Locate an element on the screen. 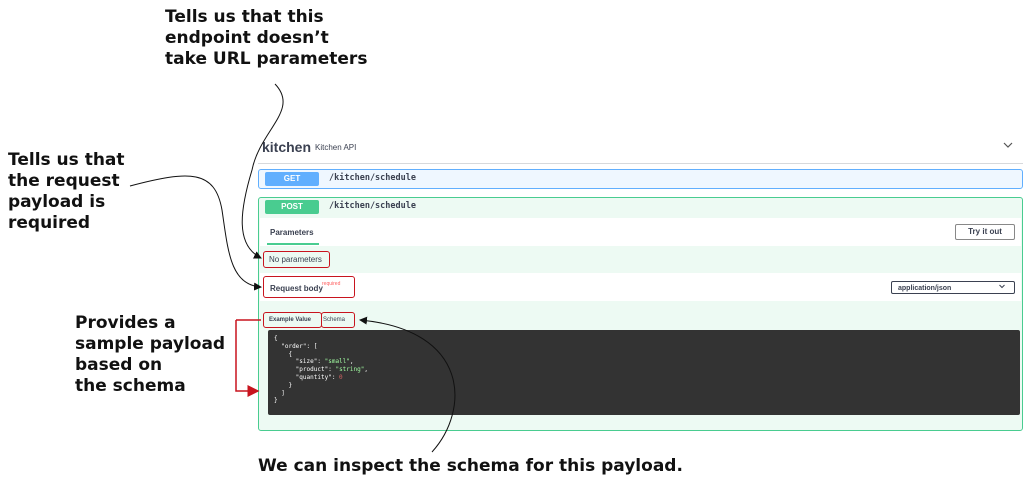 The height and width of the screenshot is (492, 1023). json-key-product: product is located at coordinates (312, 370).